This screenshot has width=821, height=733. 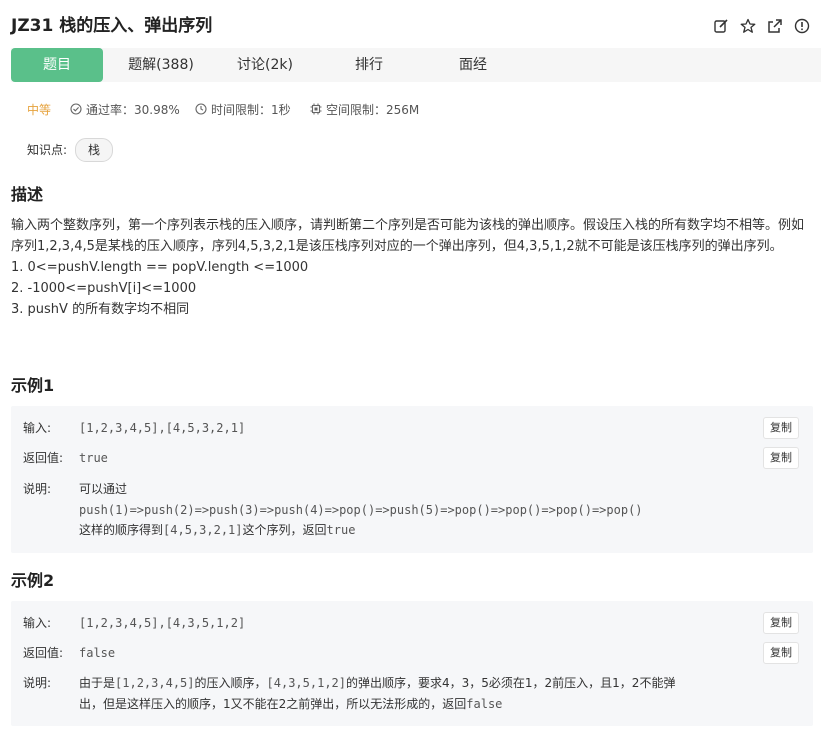 I want to click on explain-text: 这个序列，返回, so click(x=284, y=530).